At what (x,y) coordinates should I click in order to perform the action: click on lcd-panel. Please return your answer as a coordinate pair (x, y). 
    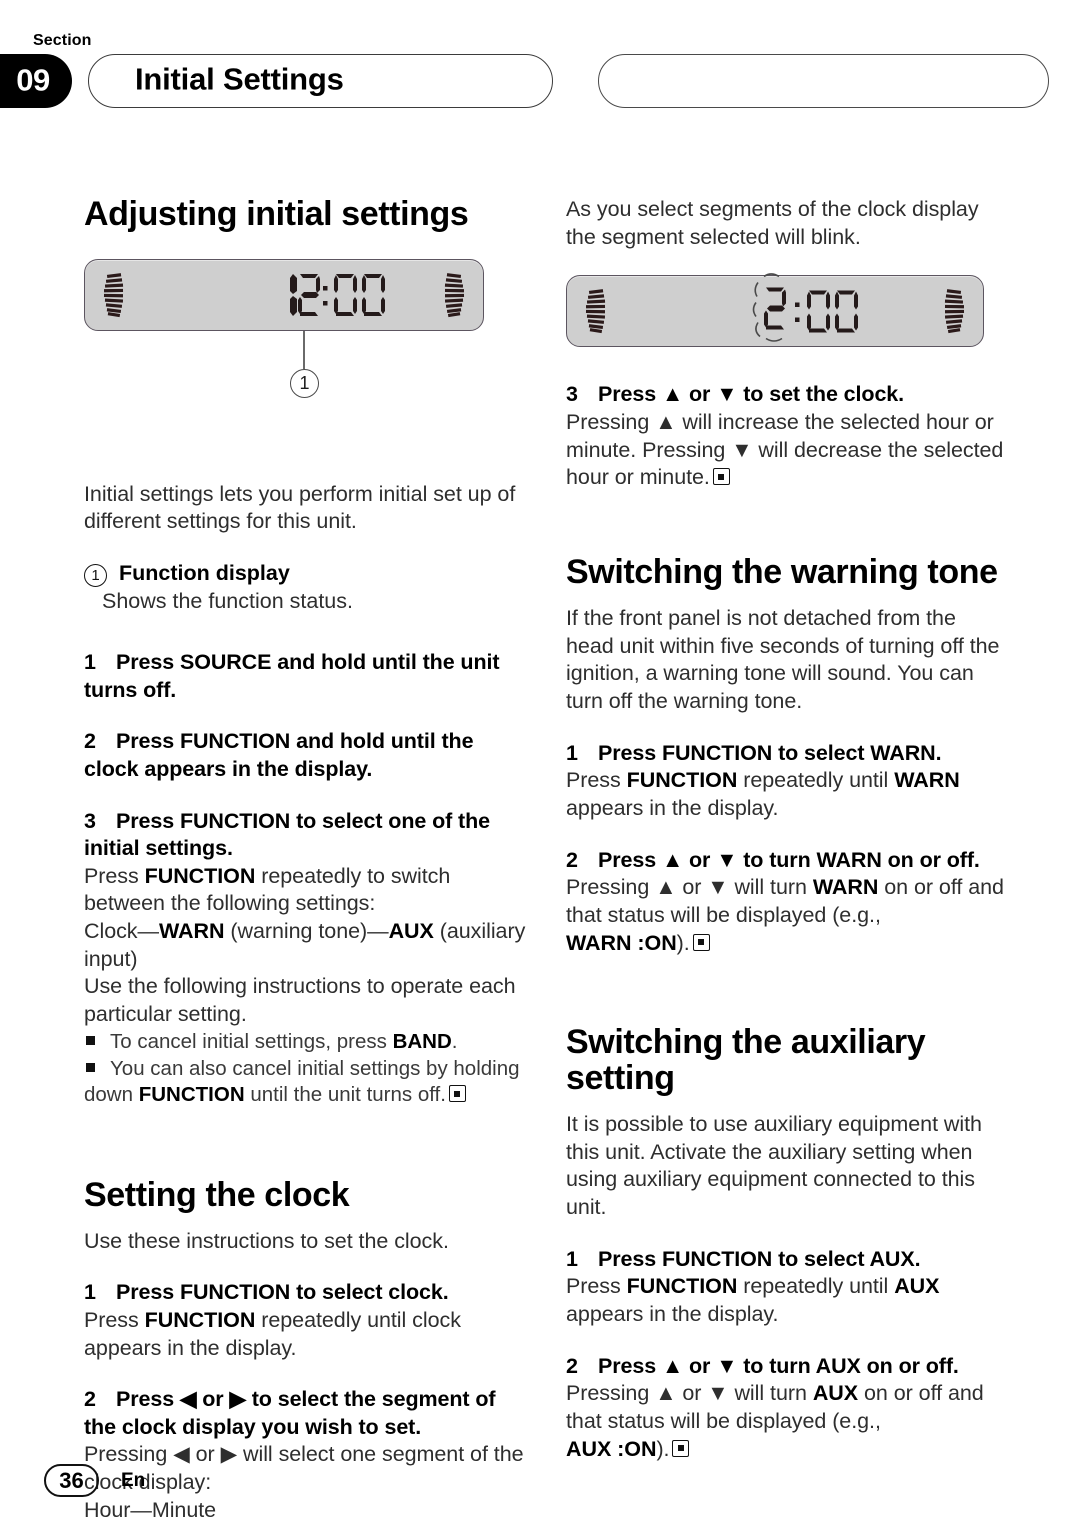
    Looking at the image, I should click on (284, 294).